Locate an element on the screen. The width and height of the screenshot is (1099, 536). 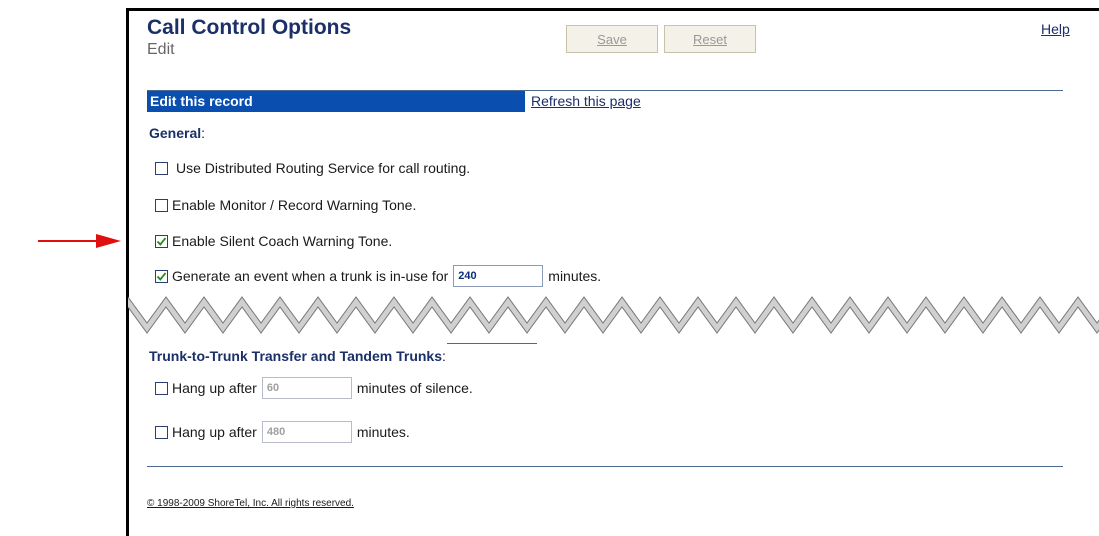
silence-hangup-checkbox is located at coordinates (161, 388).